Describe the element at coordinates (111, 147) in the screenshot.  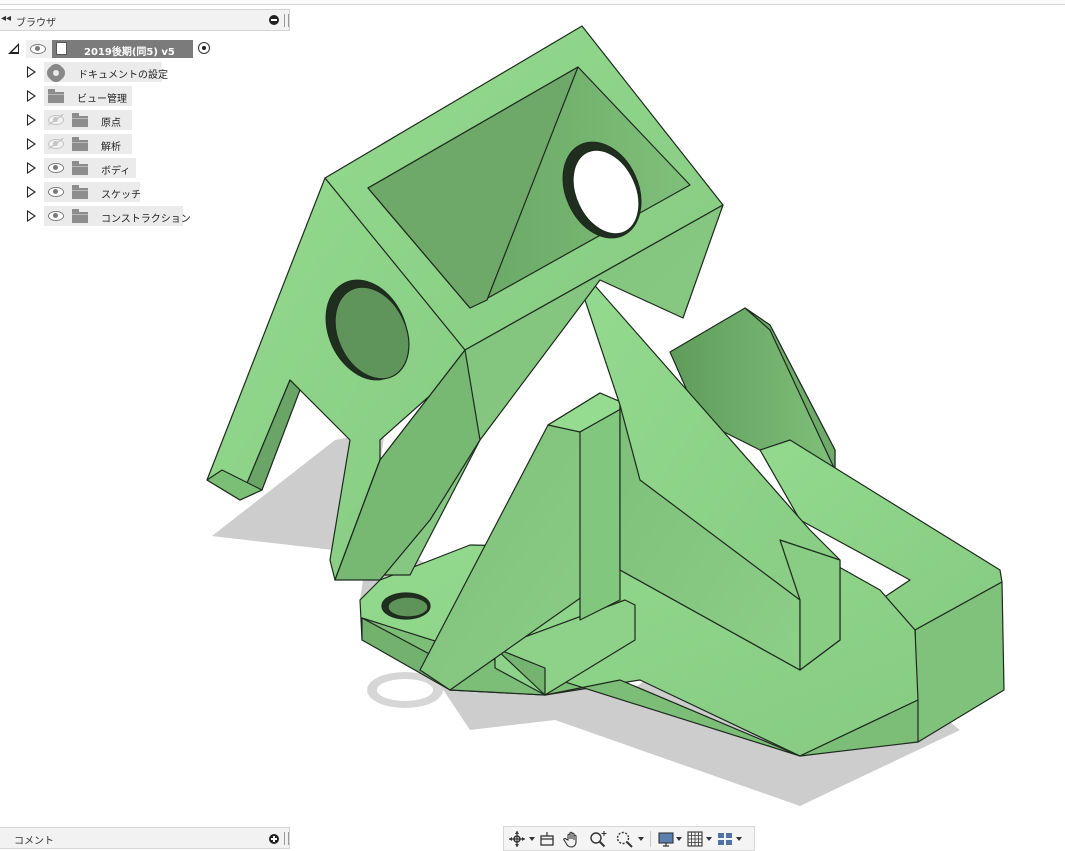
I see `tree-item-label: 解析` at that location.